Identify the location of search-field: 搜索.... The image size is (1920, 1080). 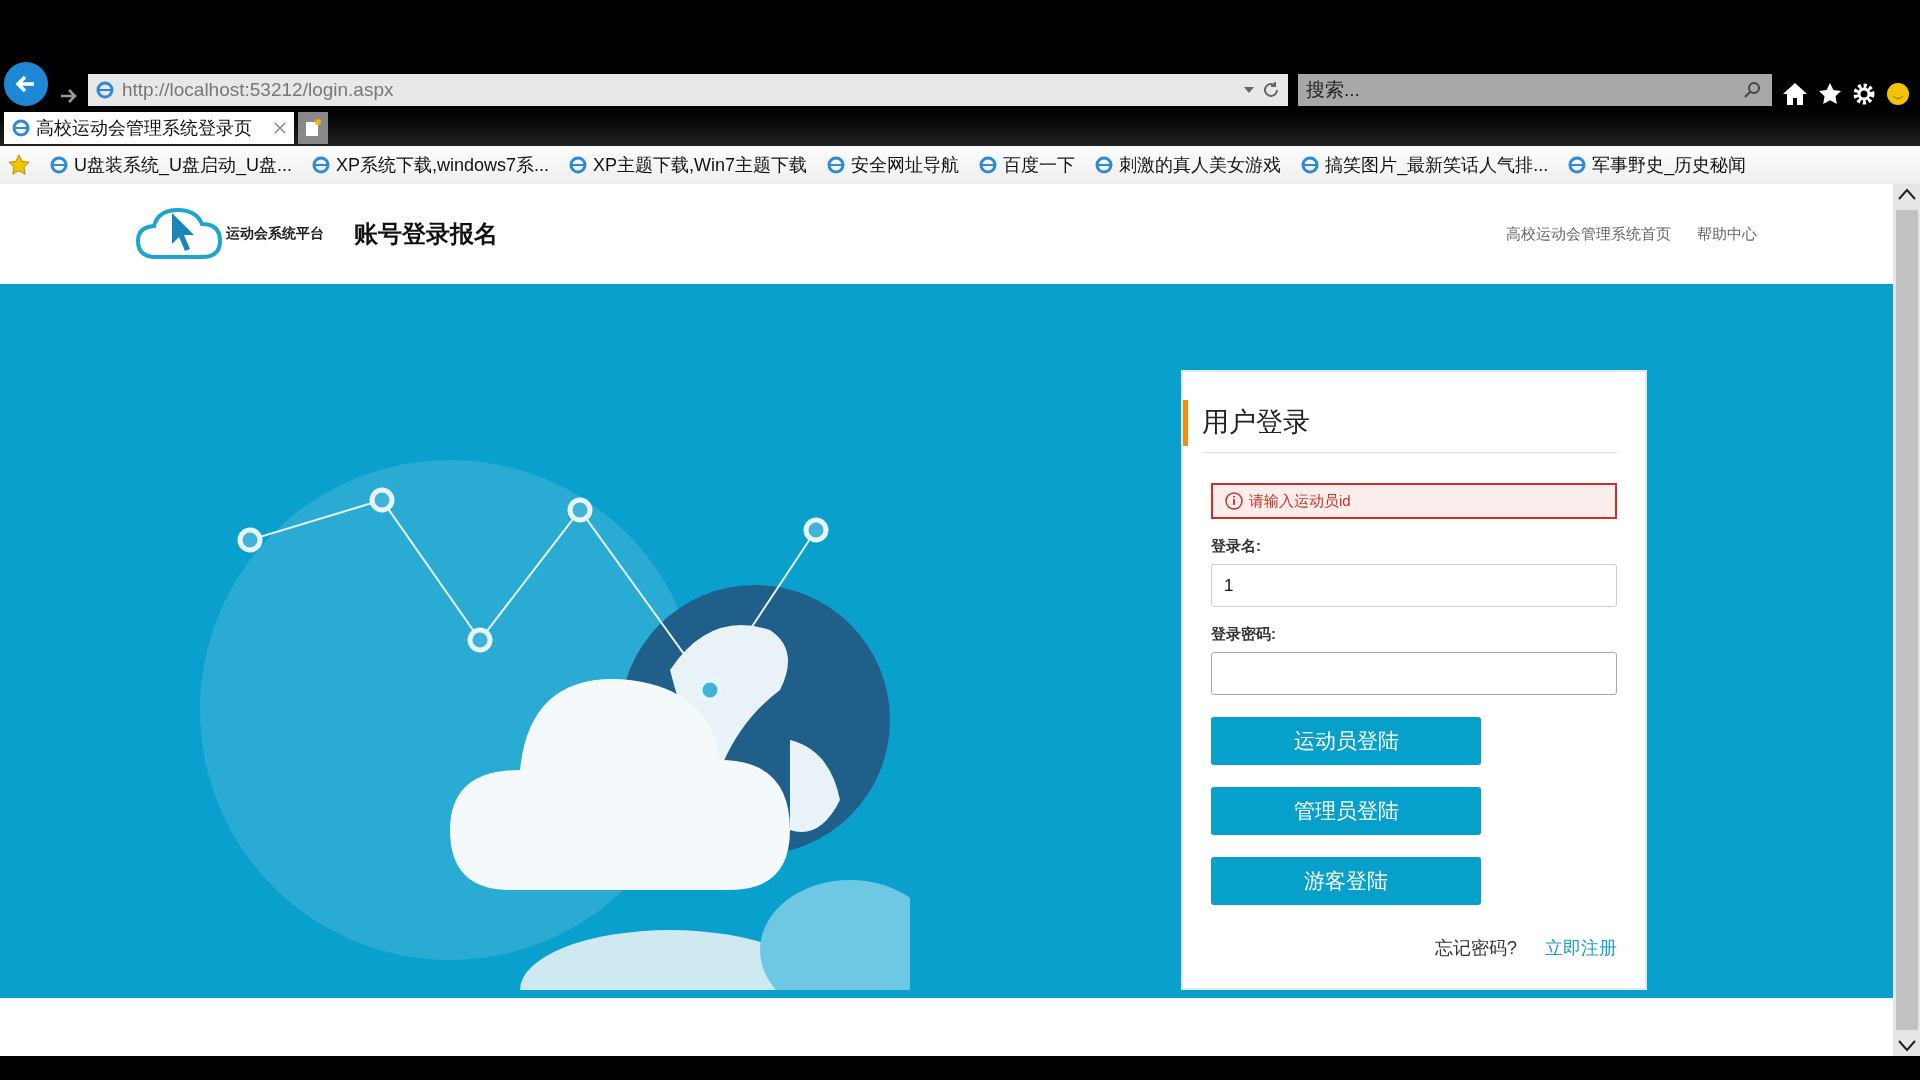
(1535, 90).